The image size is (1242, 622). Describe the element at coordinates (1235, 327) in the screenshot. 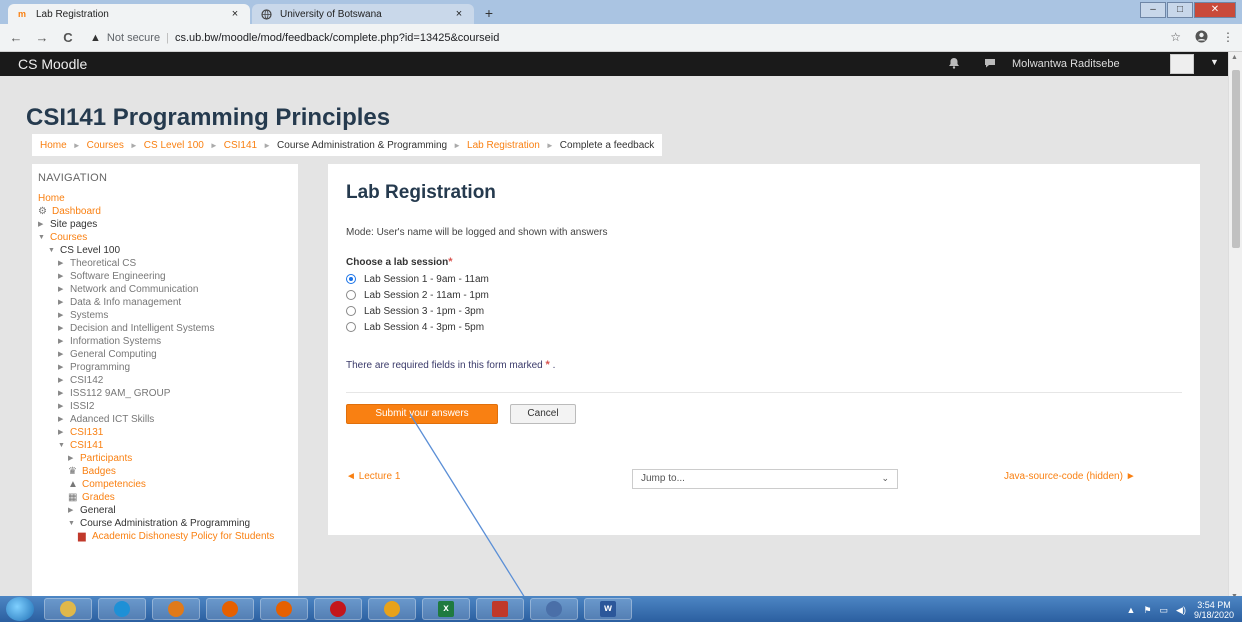

I see `page-scrollbar: ▲ ▼` at that location.